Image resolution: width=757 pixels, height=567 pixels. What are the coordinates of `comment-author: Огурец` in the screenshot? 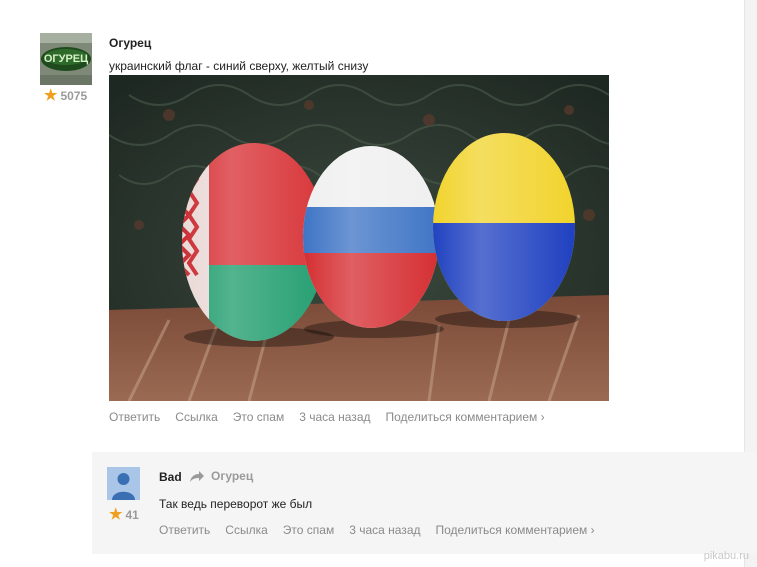 It's located at (130, 43).